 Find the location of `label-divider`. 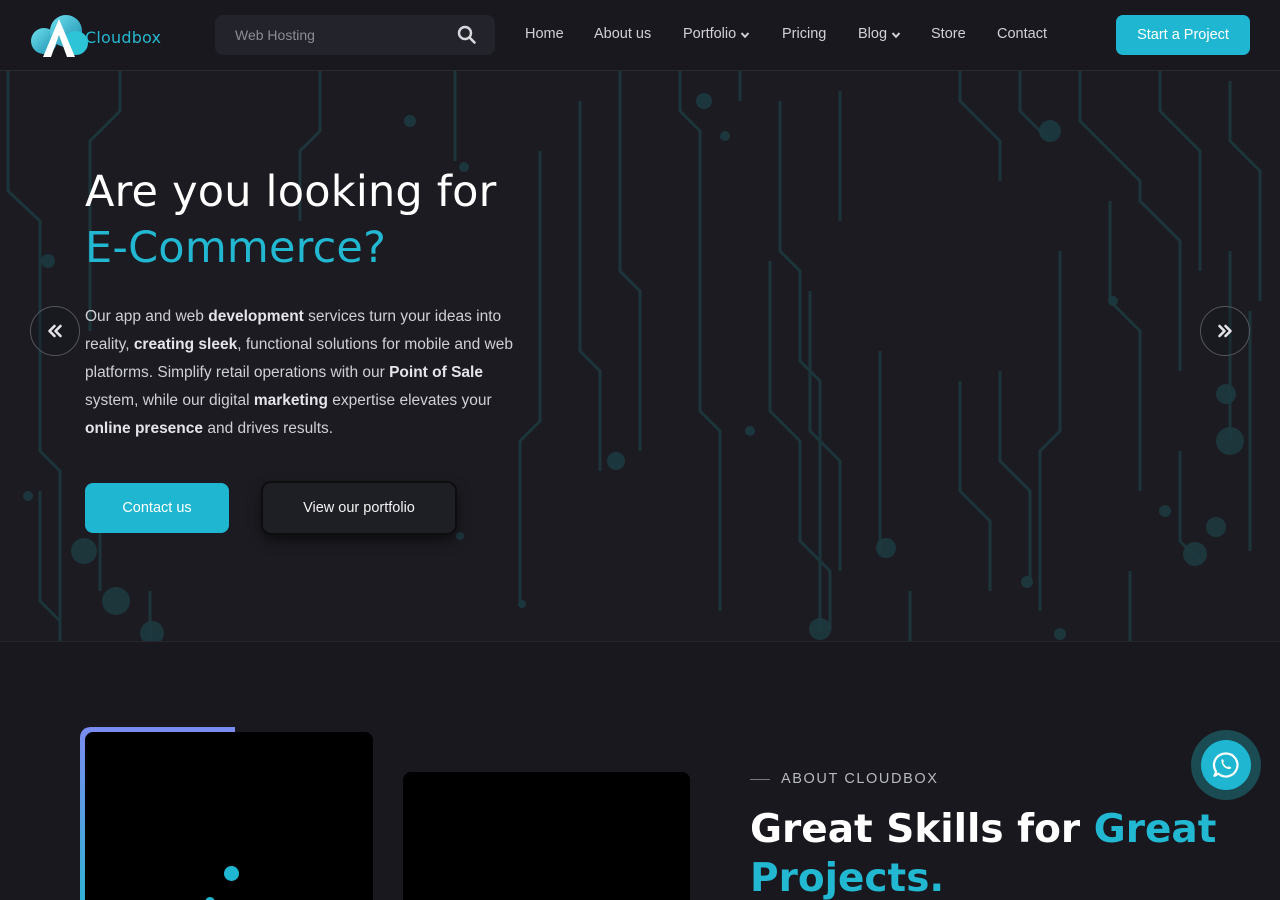

label-divider is located at coordinates (760, 779).